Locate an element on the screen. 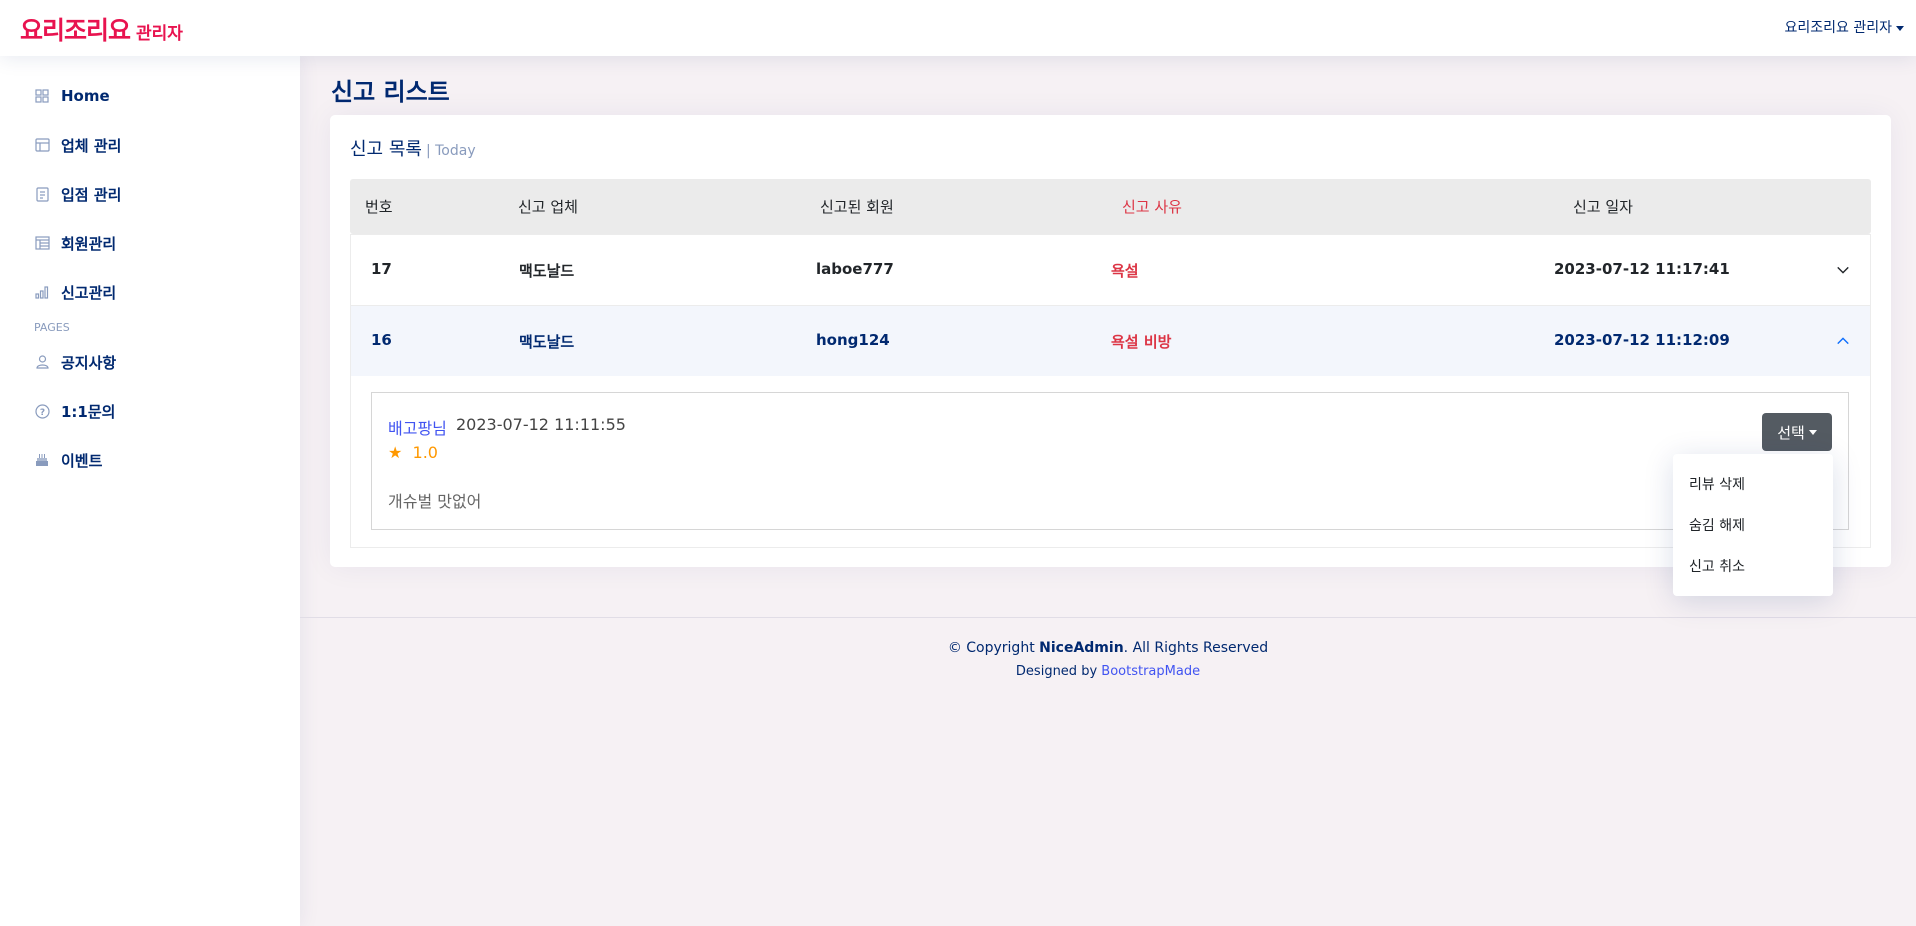 This screenshot has height=926, width=1916. chevron-up-icon is located at coordinates (1843, 341).